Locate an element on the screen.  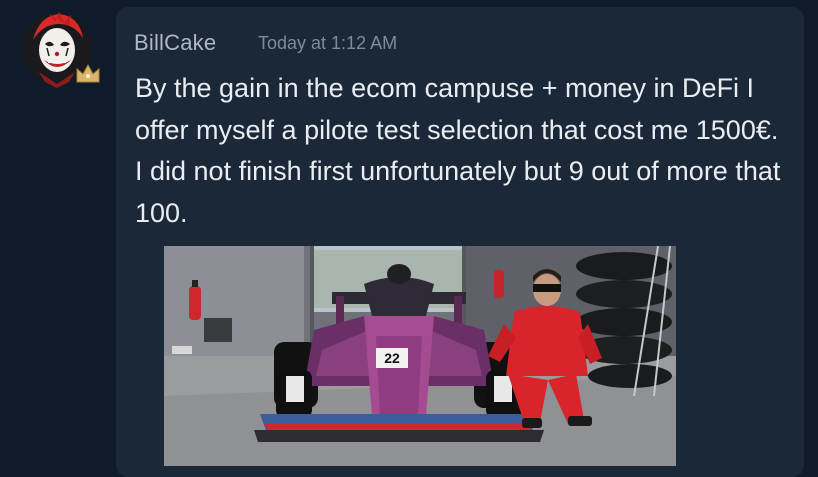
message-timestamp: Today at 1:12 AM is located at coordinates (328, 43).